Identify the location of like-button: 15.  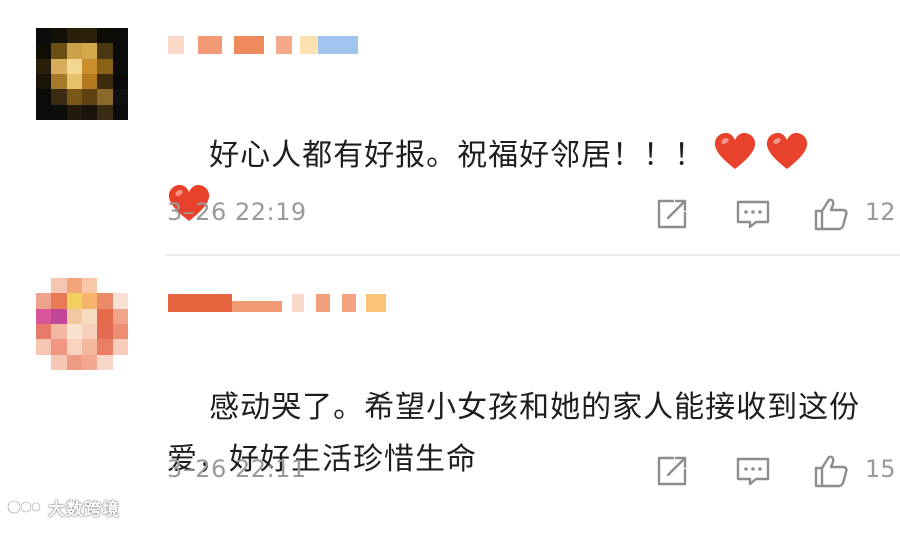
(856, 473).